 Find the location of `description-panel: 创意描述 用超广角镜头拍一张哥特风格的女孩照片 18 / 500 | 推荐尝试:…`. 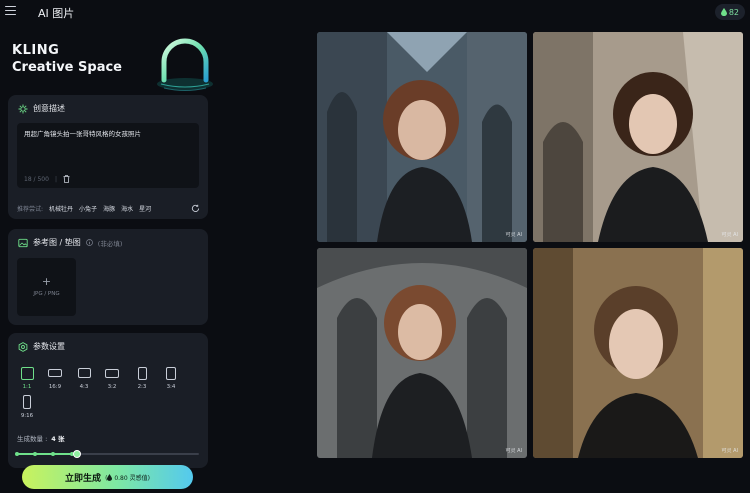

description-panel: 创意描述 用超广角镜头拍一张哥特风格的女孩照片 18 / 500 | 推荐尝试:… is located at coordinates (108, 157).